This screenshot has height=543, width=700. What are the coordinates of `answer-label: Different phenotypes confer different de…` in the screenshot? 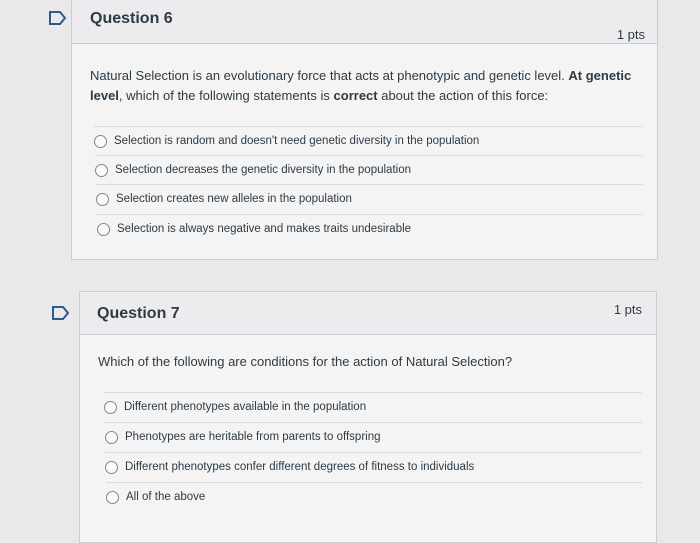 It's located at (299, 467).